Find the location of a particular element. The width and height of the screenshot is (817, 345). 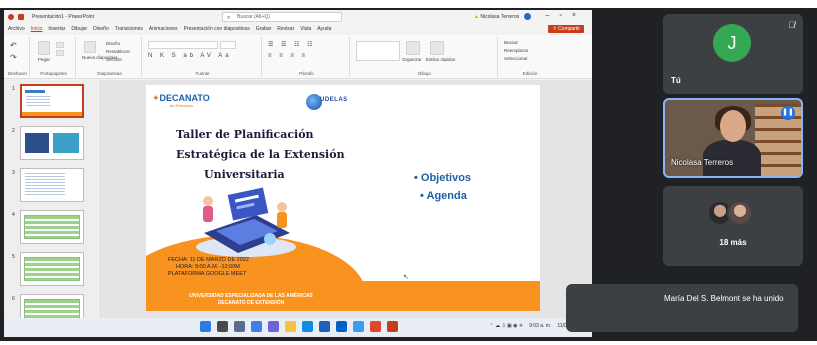

arrange-icon is located at coordinates (413, 48).